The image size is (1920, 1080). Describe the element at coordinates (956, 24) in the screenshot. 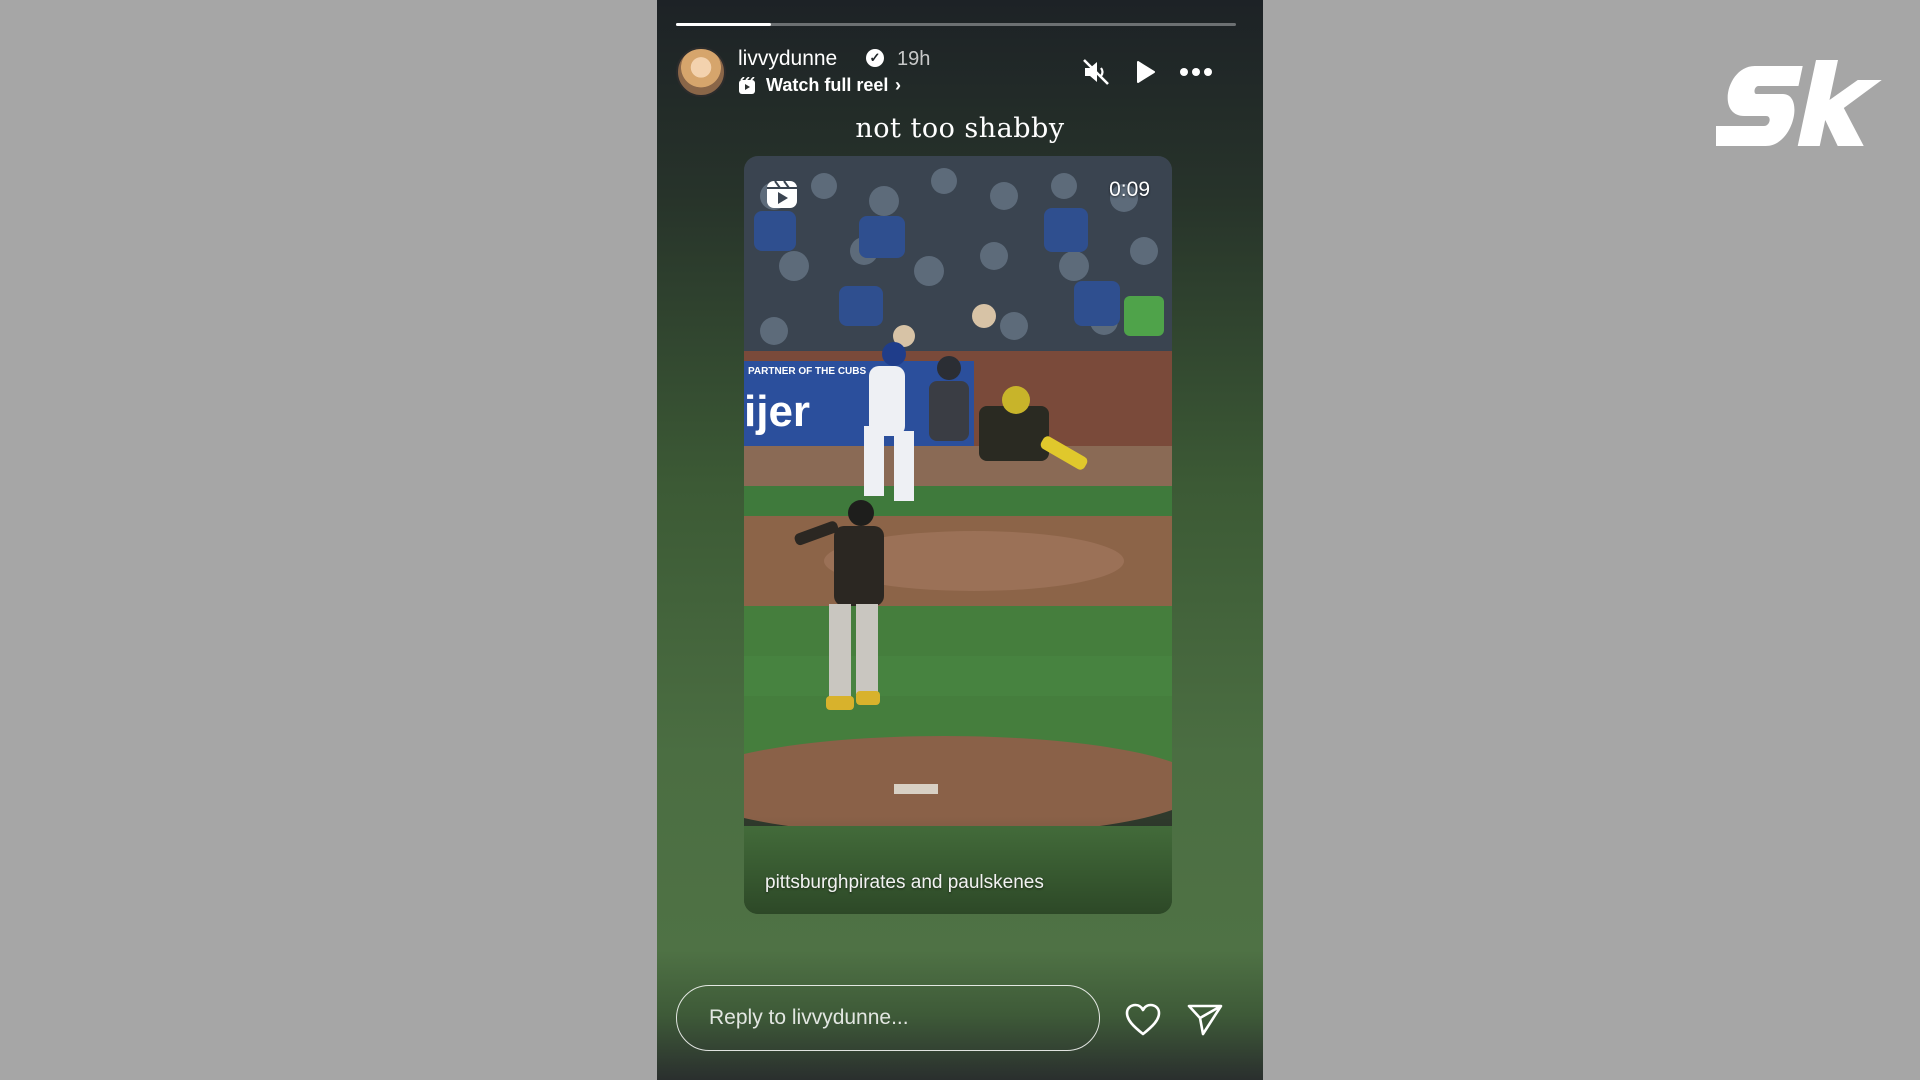

I see `story-progress-bar` at that location.